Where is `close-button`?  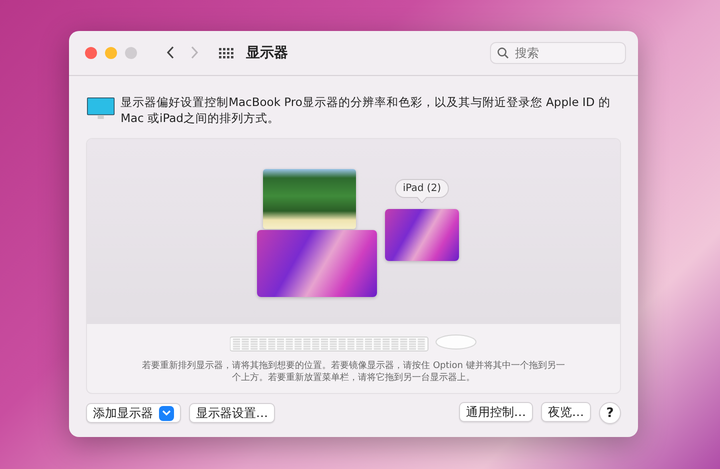
close-button is located at coordinates (91, 53).